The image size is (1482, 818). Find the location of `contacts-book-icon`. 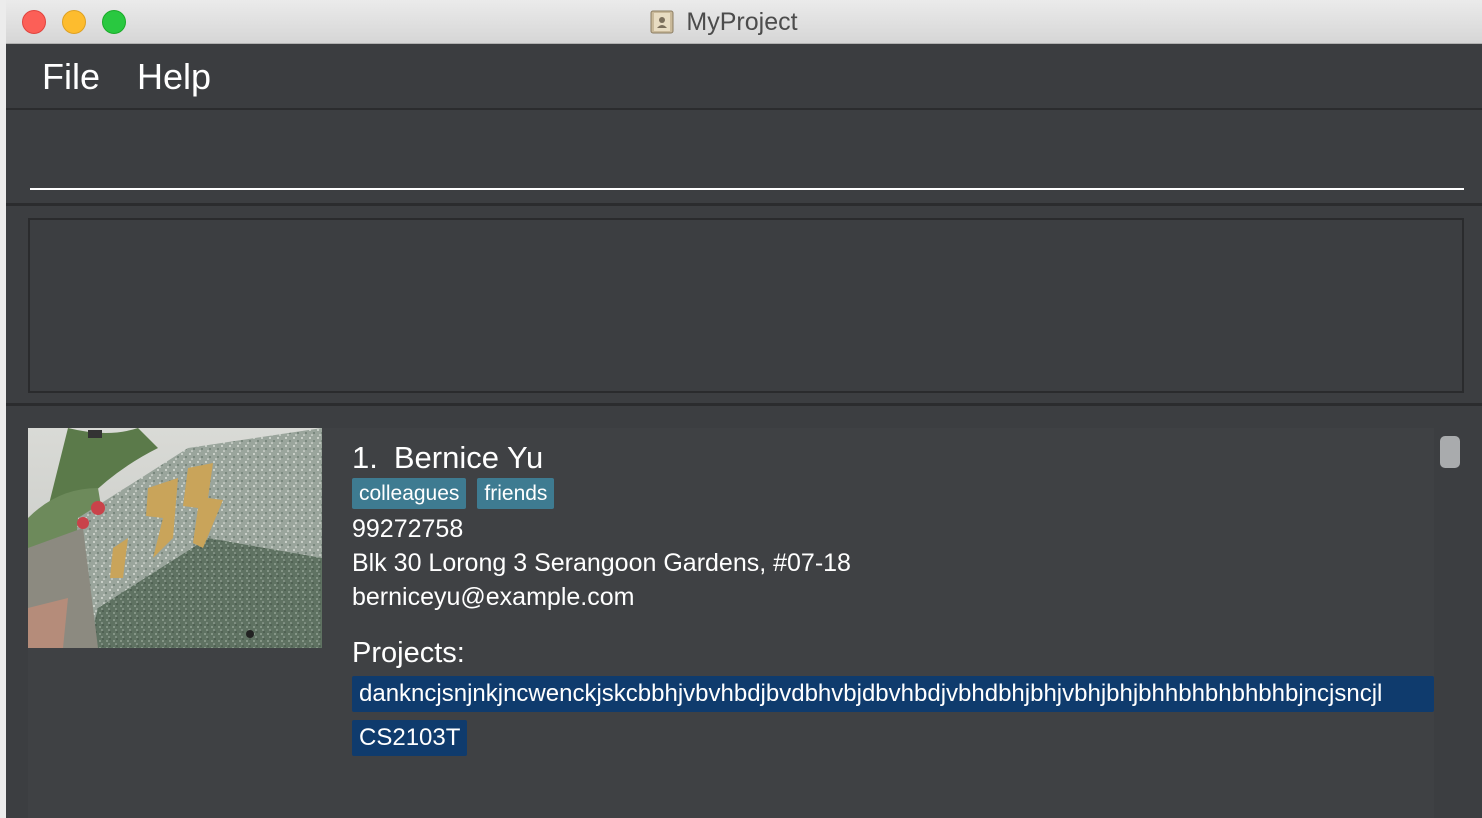

contacts-book-icon is located at coordinates (662, 22).